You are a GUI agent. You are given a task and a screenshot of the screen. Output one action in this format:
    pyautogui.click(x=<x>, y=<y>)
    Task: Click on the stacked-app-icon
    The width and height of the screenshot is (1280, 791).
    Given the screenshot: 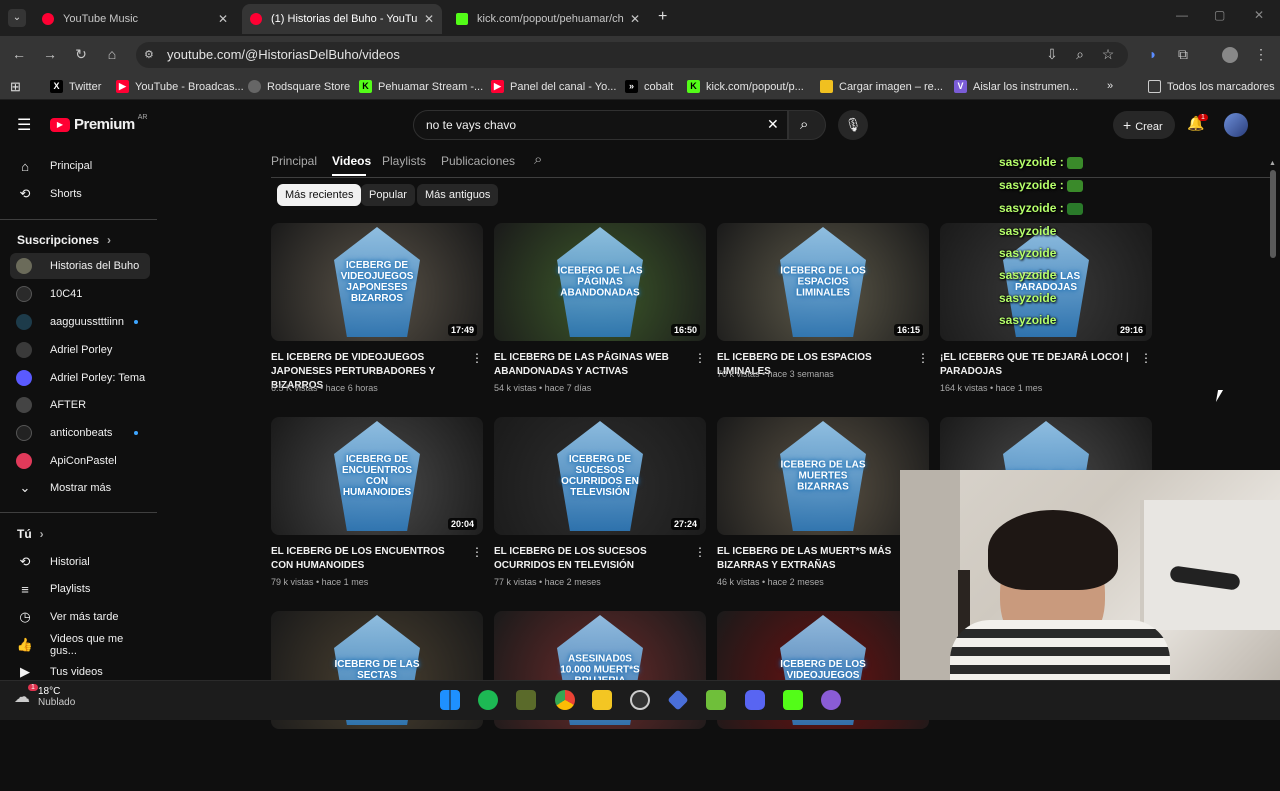 What is the action you would take?
    pyautogui.click(x=716, y=700)
    